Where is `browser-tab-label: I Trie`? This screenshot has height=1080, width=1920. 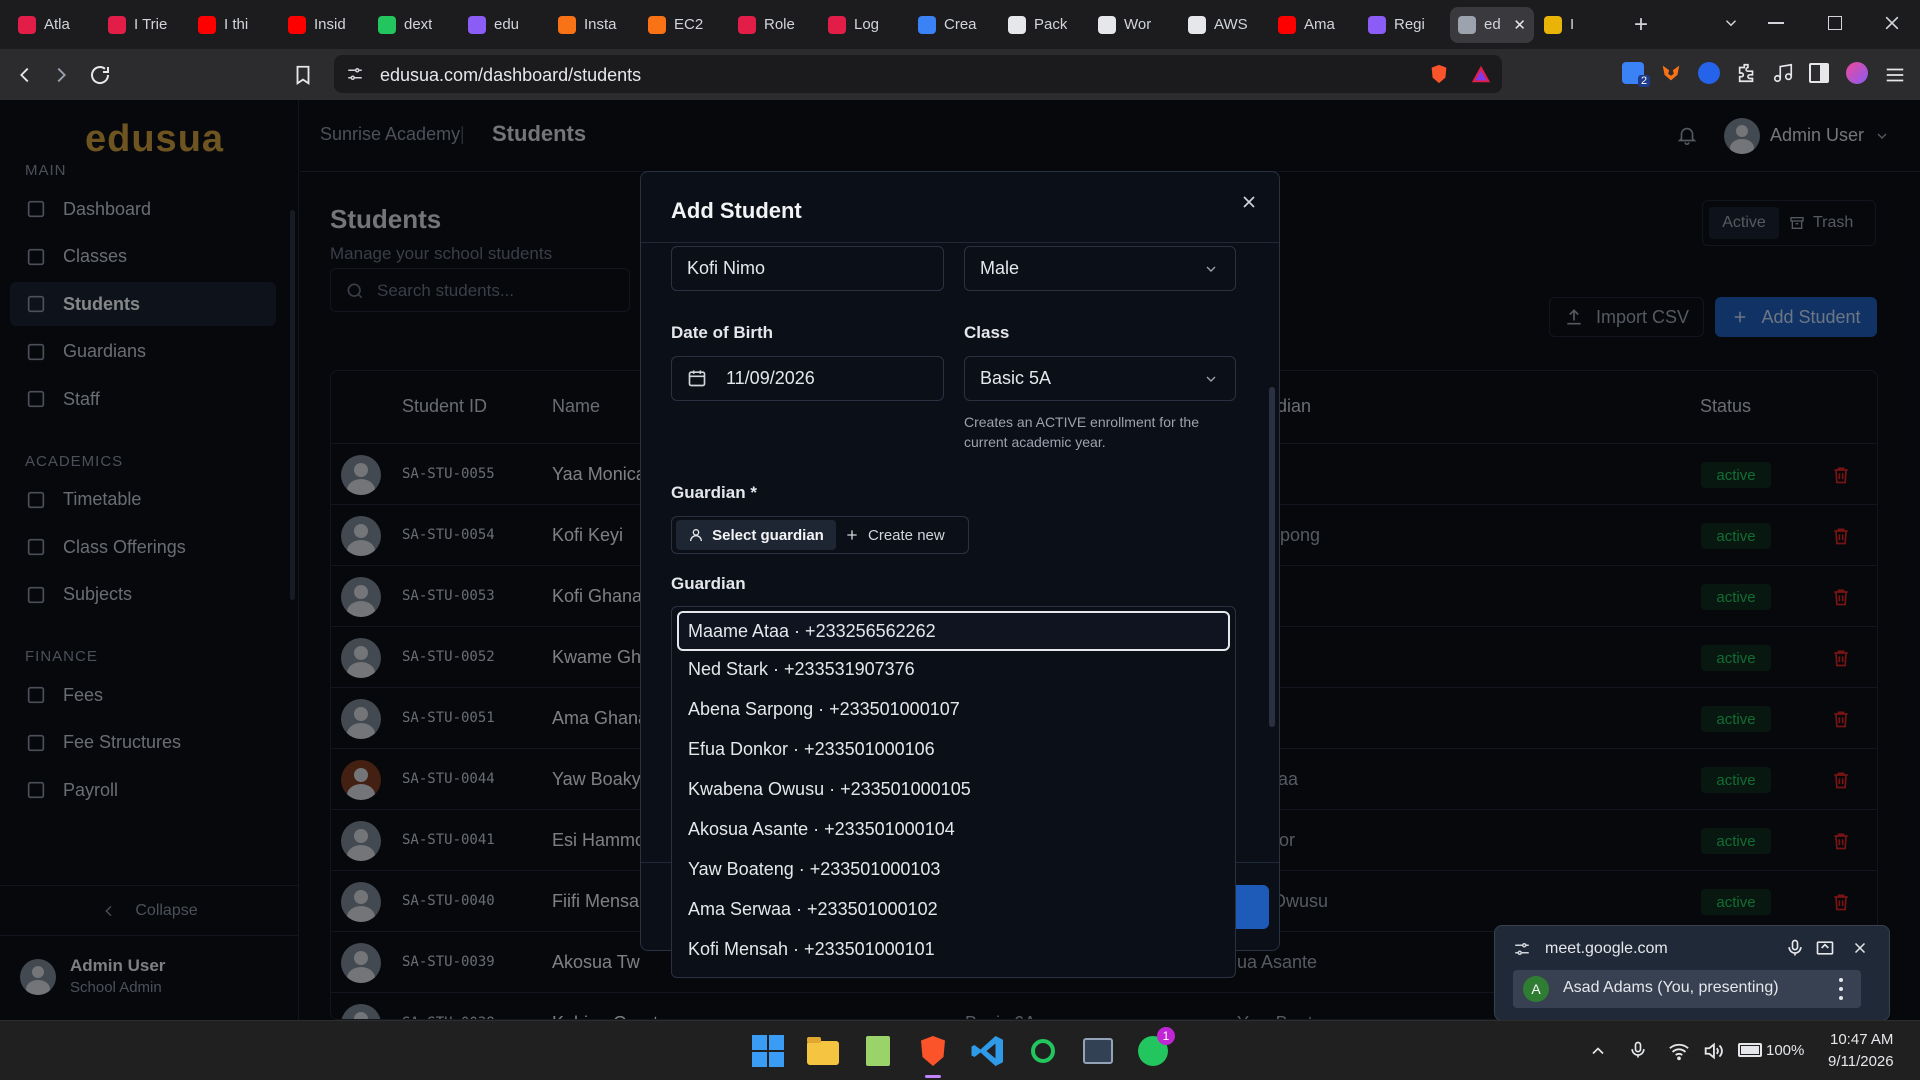
browser-tab-label: I Trie is located at coordinates (151, 24).